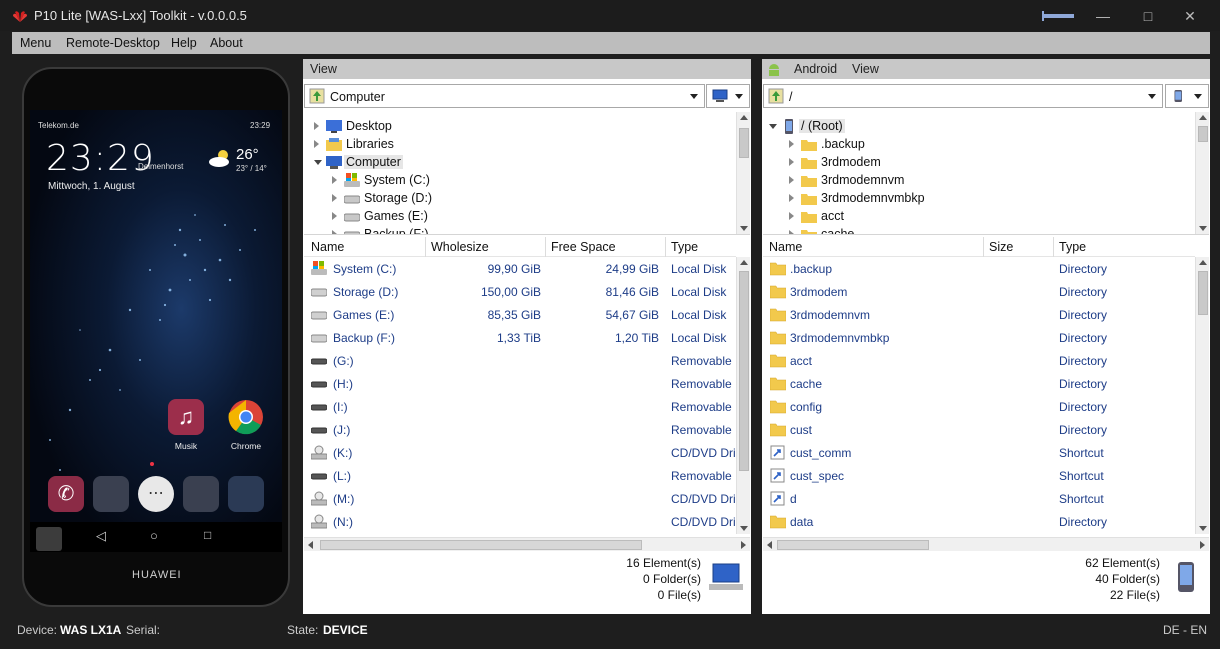 This screenshot has height=649, width=1220. I want to click on android-menu: Android, so click(815, 69).